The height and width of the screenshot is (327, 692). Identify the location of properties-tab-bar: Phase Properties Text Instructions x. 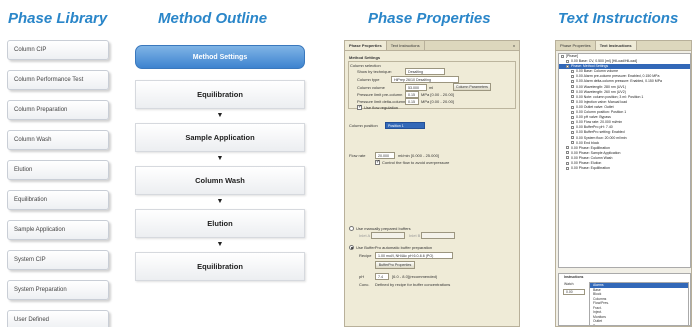
(432, 46).